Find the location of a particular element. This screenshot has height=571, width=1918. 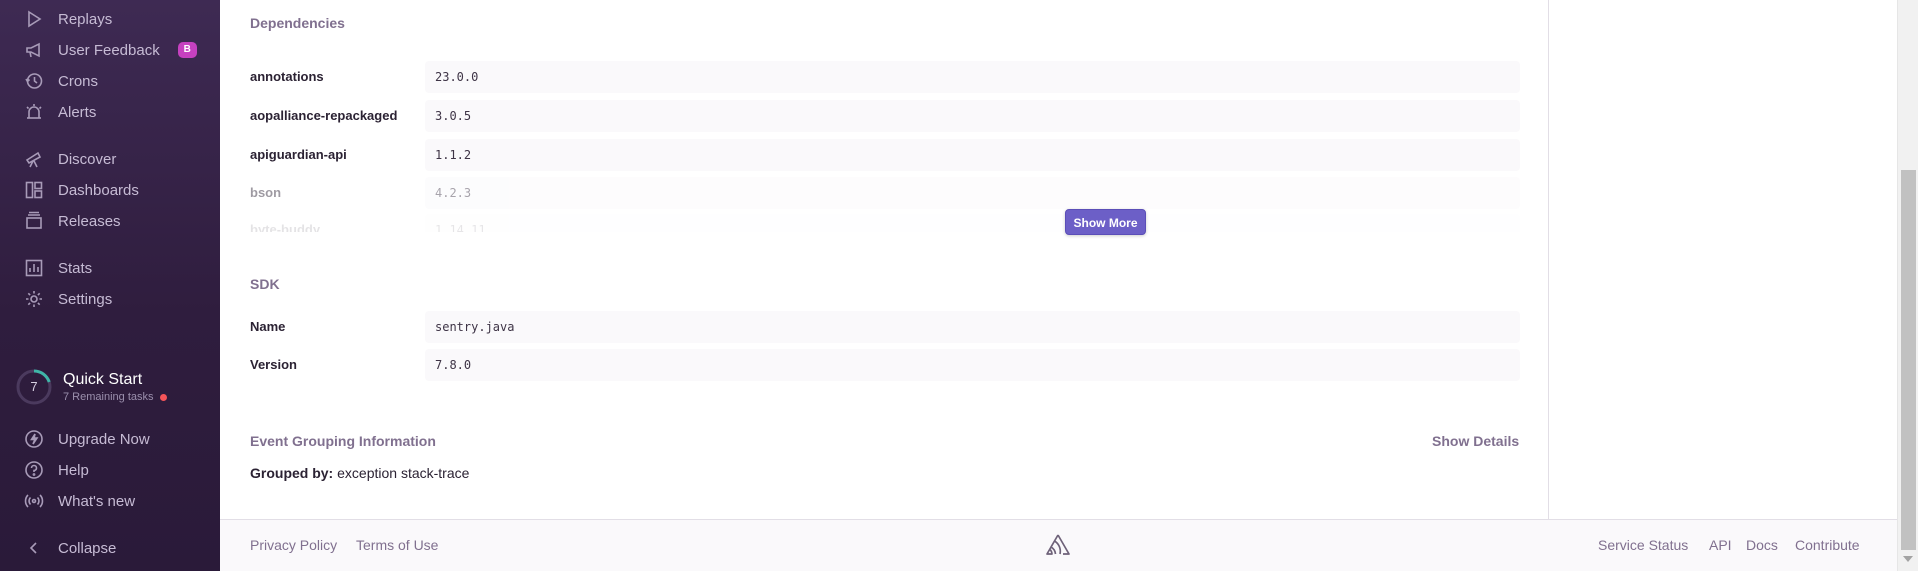

sidebar-item-stats: Stats is located at coordinates (58, 268).